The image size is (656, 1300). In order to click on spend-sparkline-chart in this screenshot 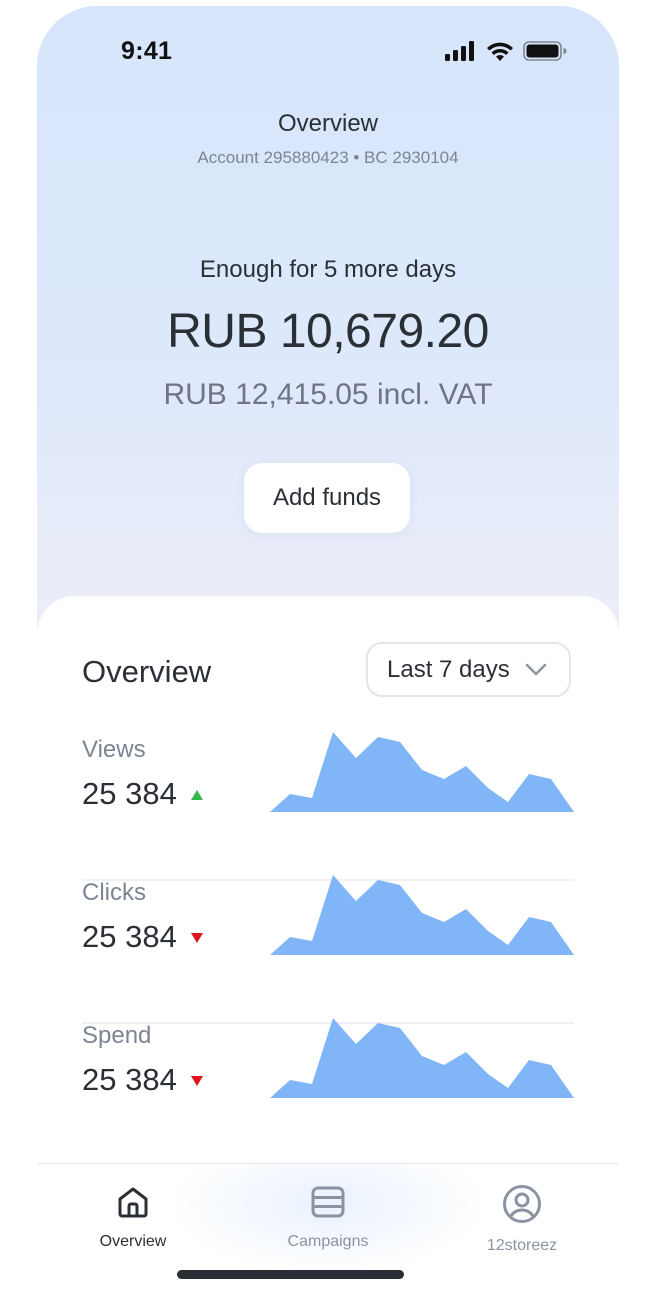, I will do `click(422, 1058)`.